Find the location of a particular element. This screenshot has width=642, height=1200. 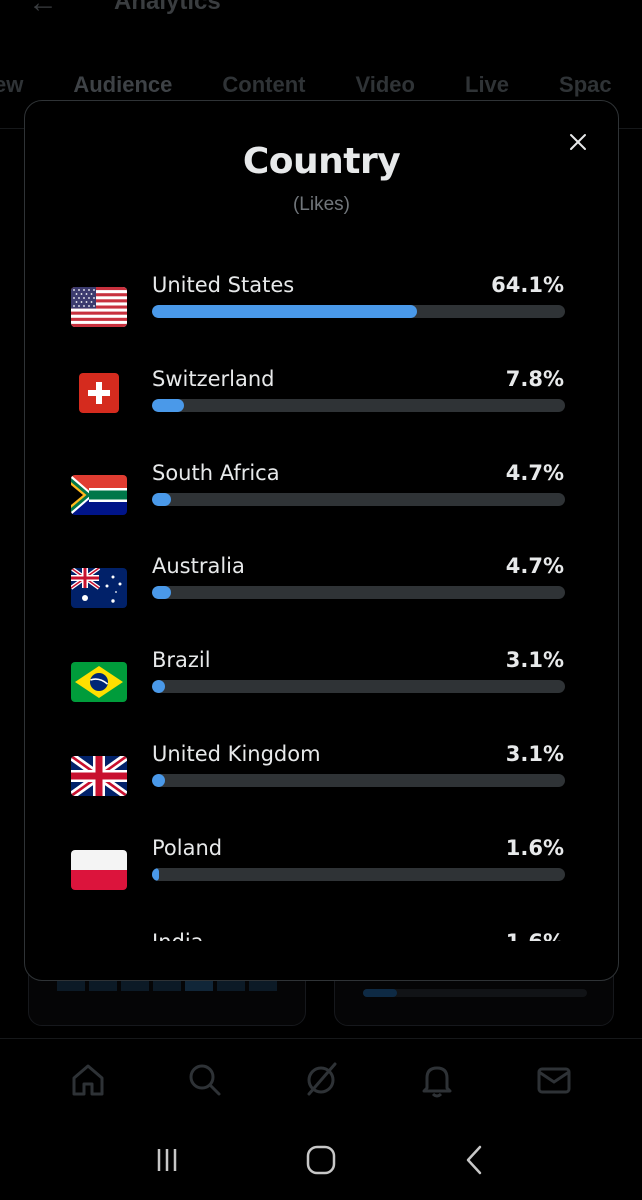

modal-subtitle: (Likes) is located at coordinates (321, 204).